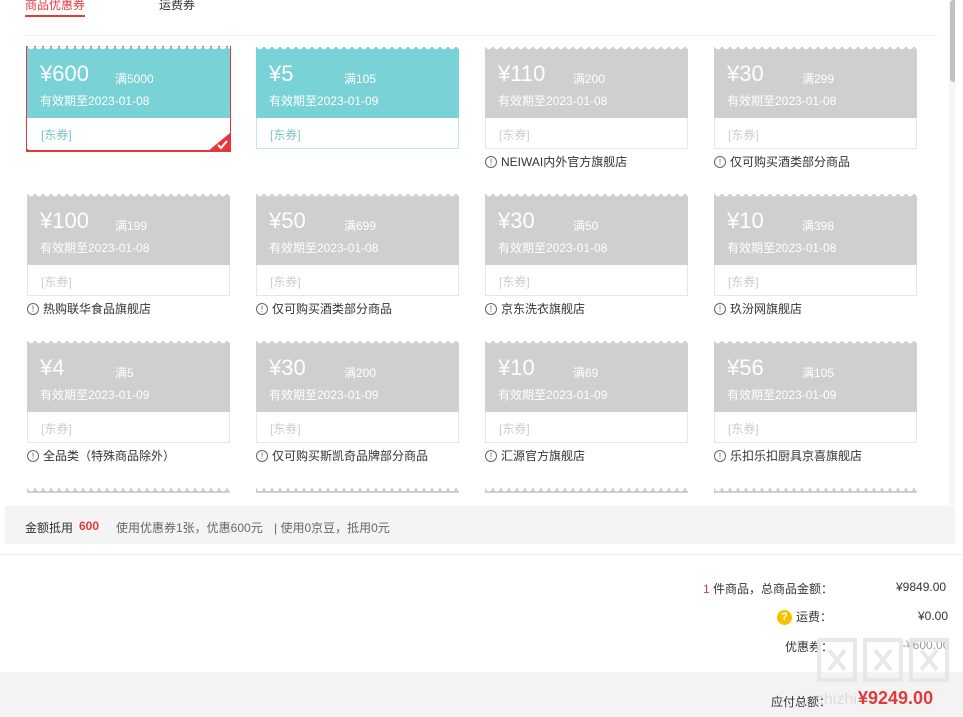 The image size is (963, 717). Describe the element at coordinates (921, 587) in the screenshot. I see `goods-total-value: ¥9849.00` at that location.